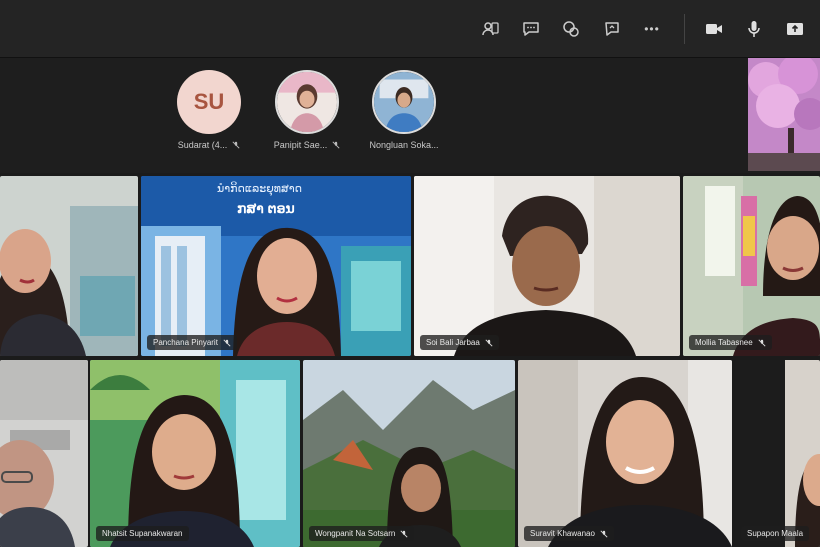  What do you see at coordinates (209, 102) in the screenshot?
I see `avatar: SU` at bounding box center [209, 102].